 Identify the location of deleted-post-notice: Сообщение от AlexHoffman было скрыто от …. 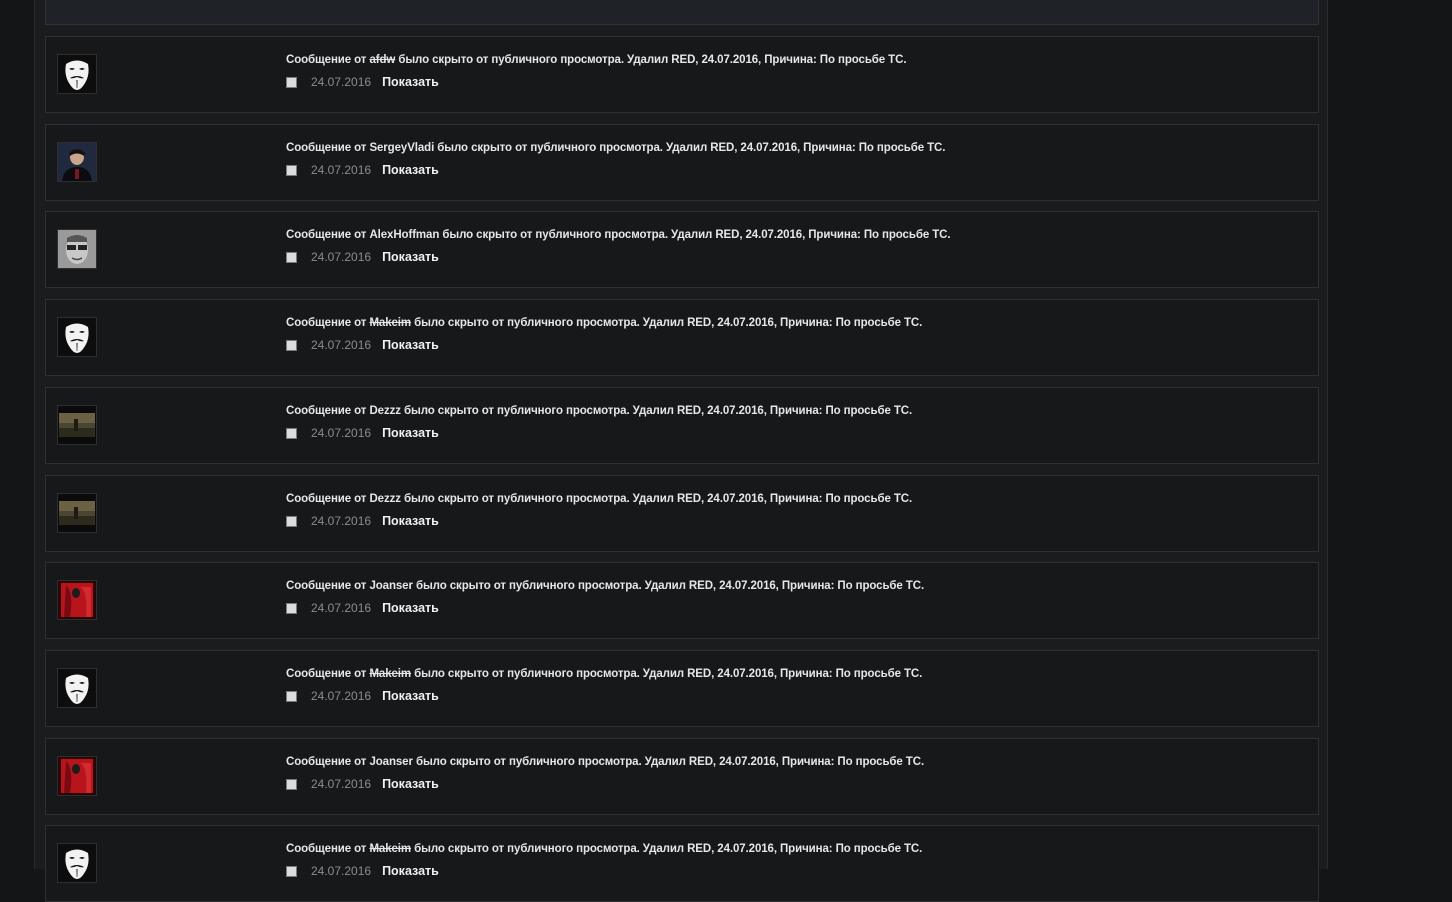
(618, 235).